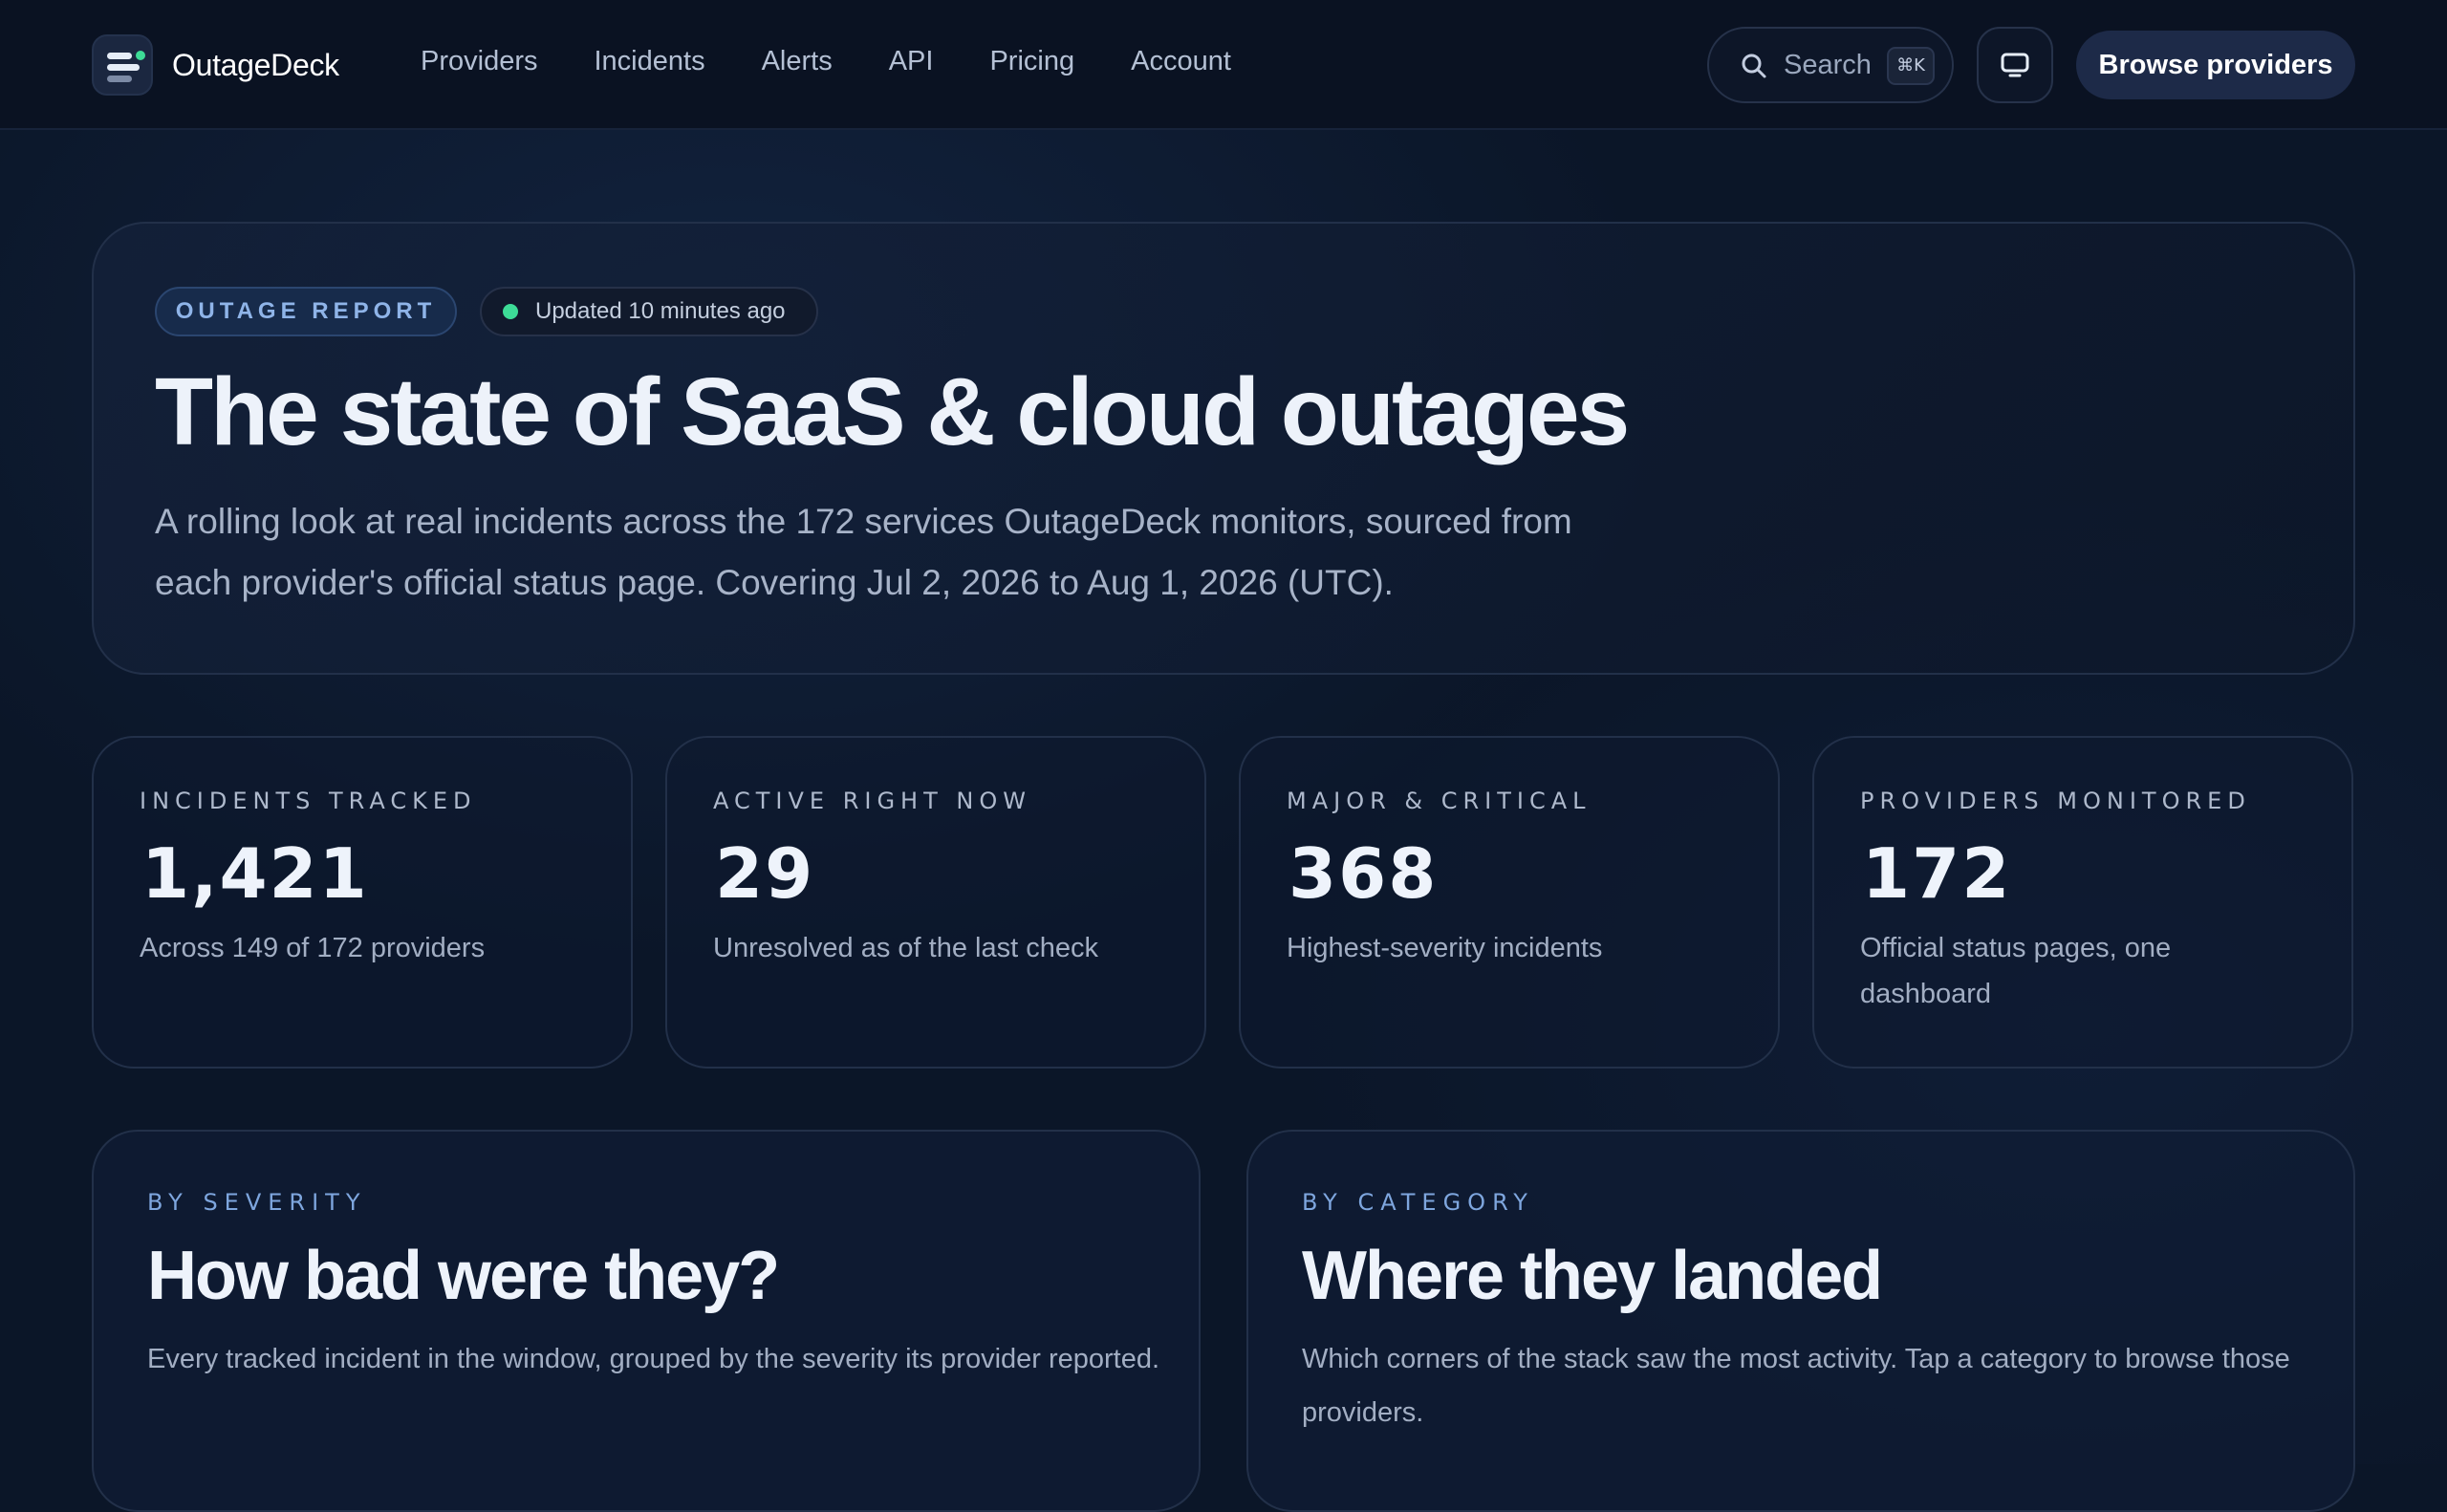 This screenshot has width=2447, height=1512. Describe the element at coordinates (1363, 873) in the screenshot. I see `stat-value: 368` at that location.